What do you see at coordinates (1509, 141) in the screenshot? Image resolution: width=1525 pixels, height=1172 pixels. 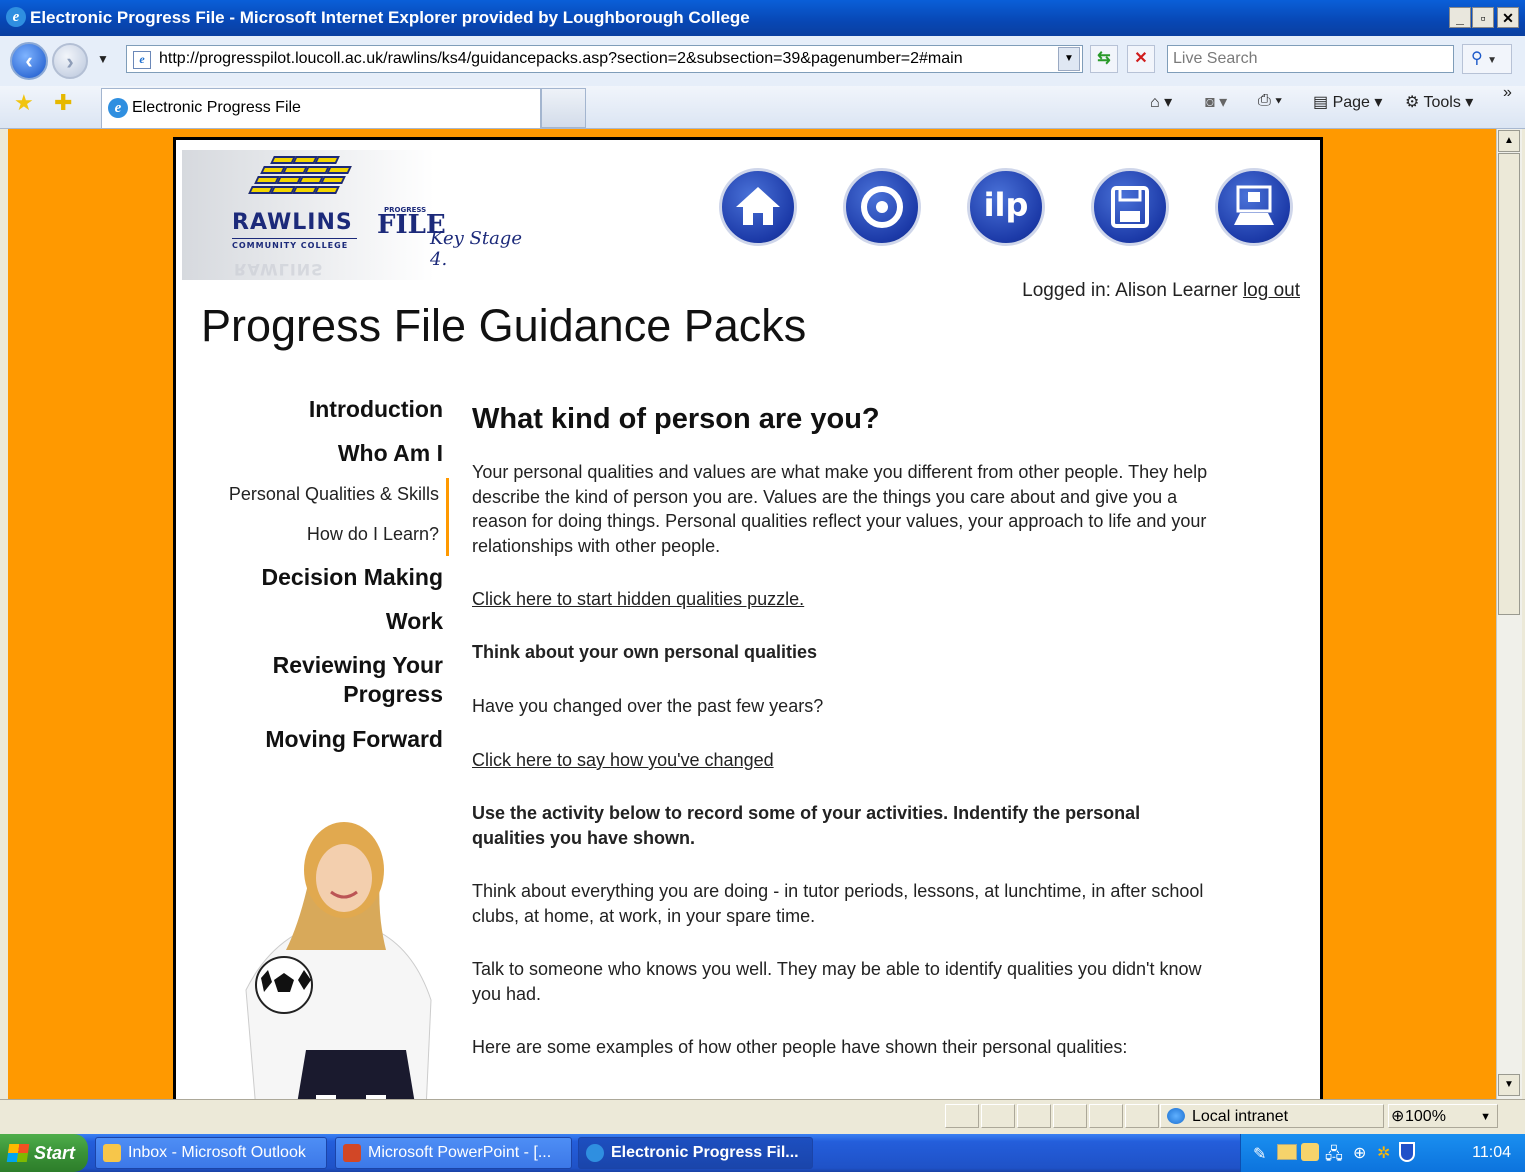 I see `scroll-up-button: ▲` at bounding box center [1509, 141].